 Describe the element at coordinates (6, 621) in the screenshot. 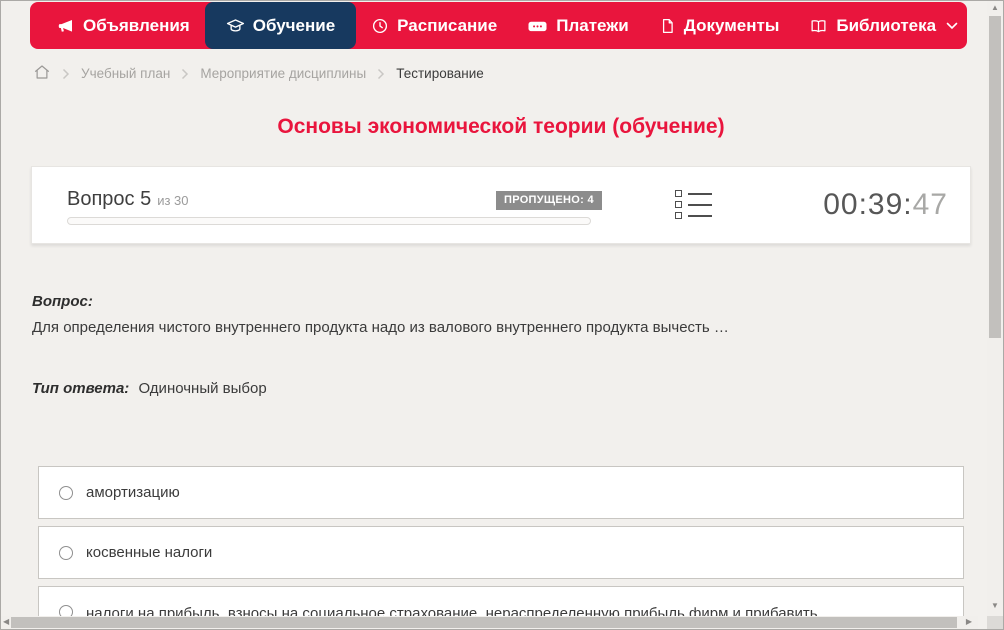

I see `scroll-left-arrow: ◀` at that location.